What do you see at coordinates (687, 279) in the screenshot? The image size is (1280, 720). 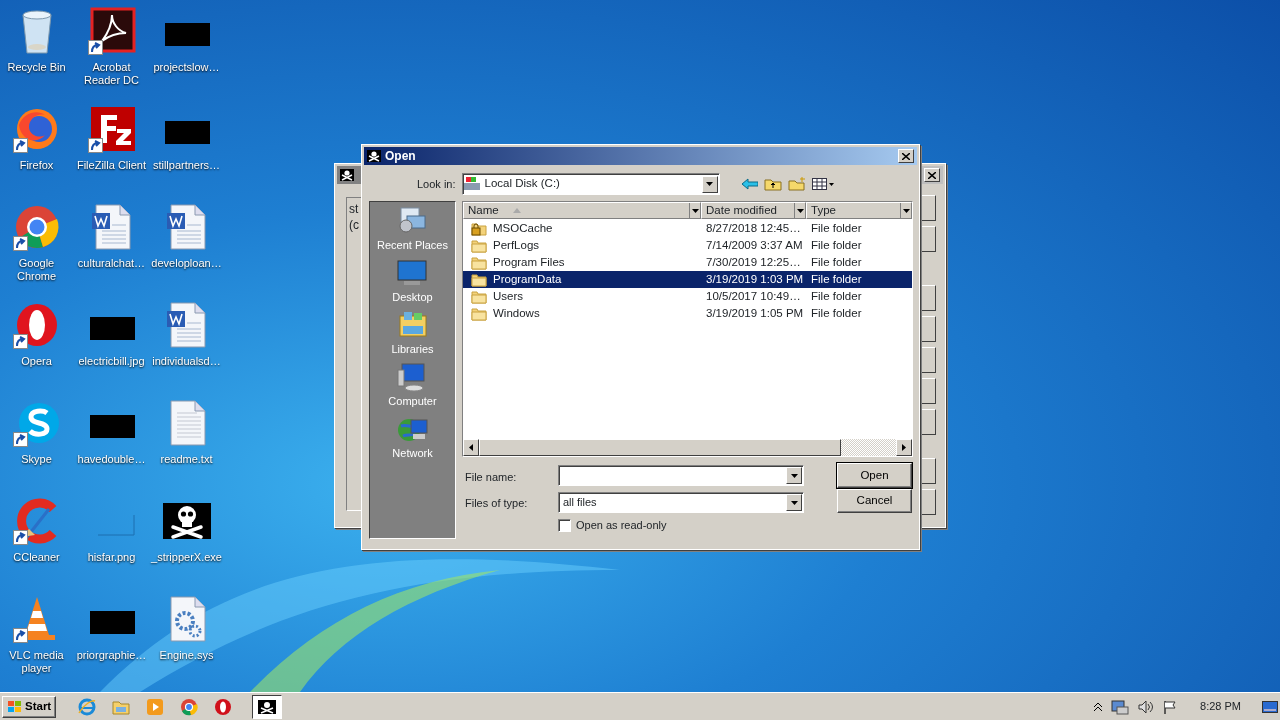 I see `file-row: ProgramData 3/19/2019 1:03 PM File folder` at bounding box center [687, 279].